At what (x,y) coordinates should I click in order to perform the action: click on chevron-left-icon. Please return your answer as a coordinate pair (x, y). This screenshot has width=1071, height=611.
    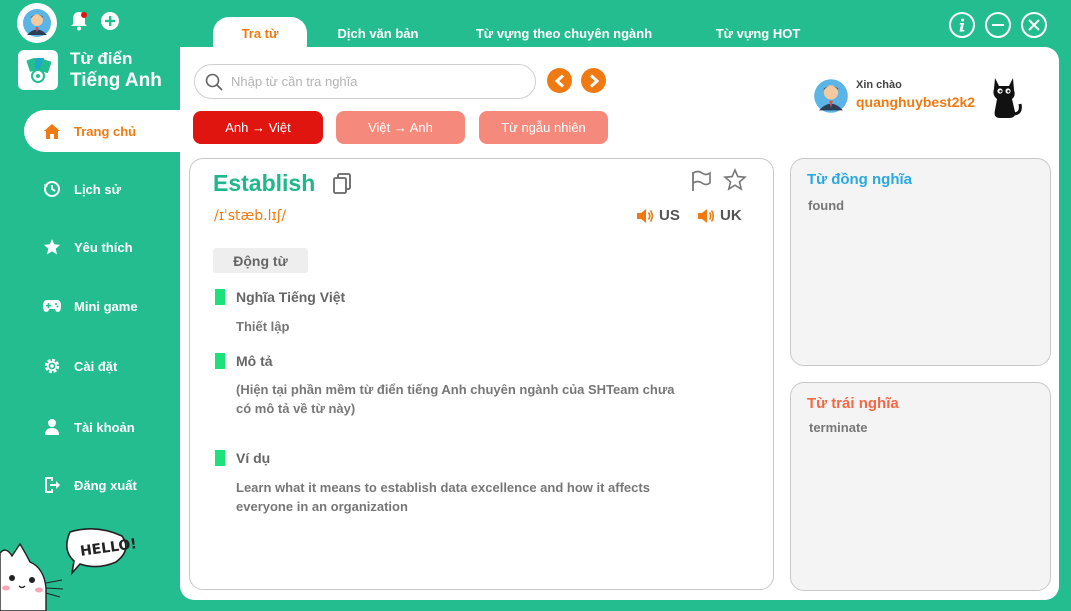
    Looking at the image, I should click on (559, 80).